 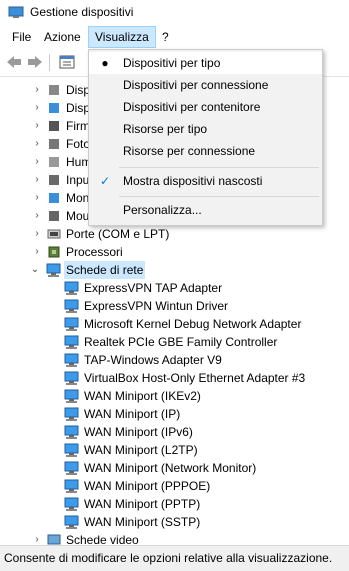 What do you see at coordinates (21, 37) in the screenshot?
I see `menu-file: File` at bounding box center [21, 37].